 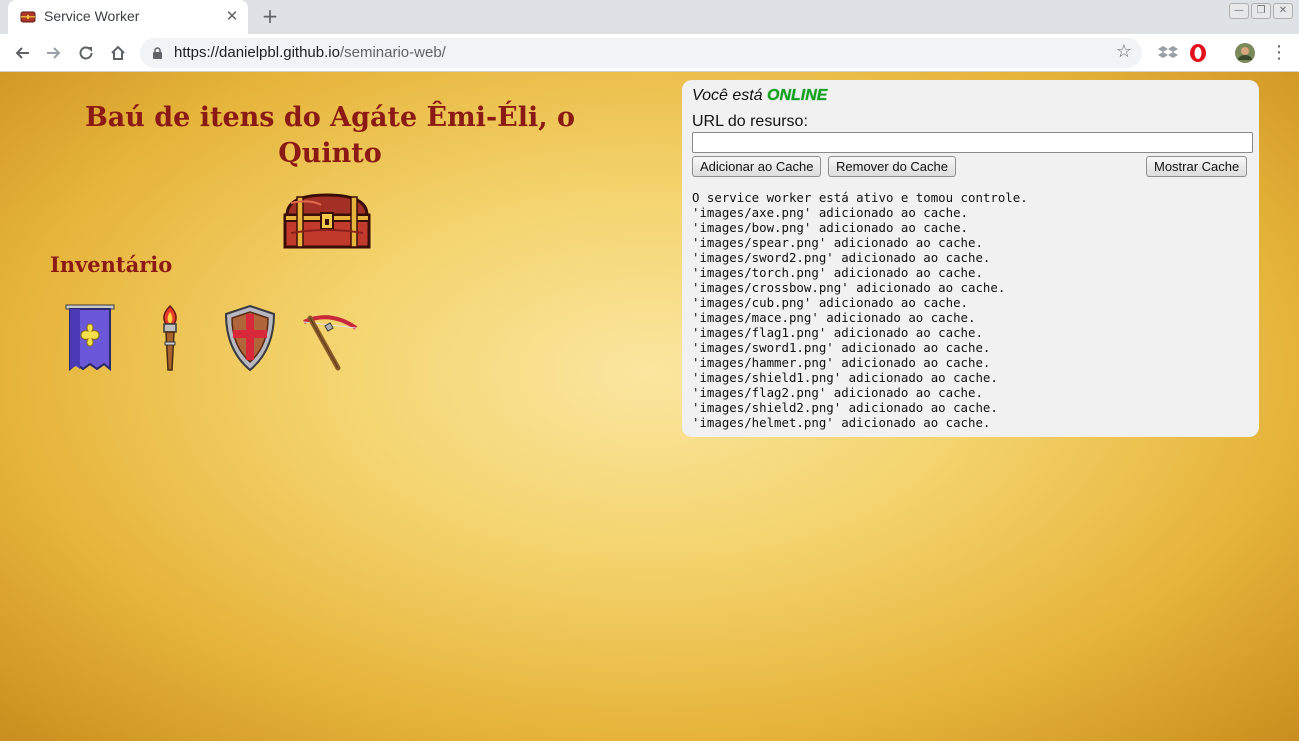 What do you see at coordinates (330, 343) in the screenshot?
I see `crossbow-icon` at bounding box center [330, 343].